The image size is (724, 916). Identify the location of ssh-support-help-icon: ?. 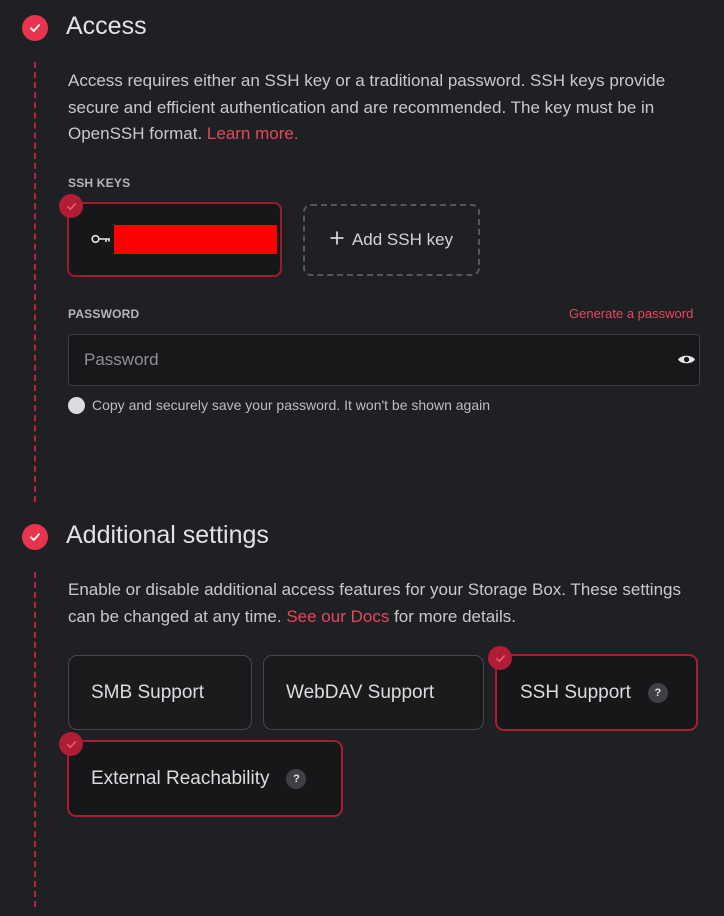
(657, 692).